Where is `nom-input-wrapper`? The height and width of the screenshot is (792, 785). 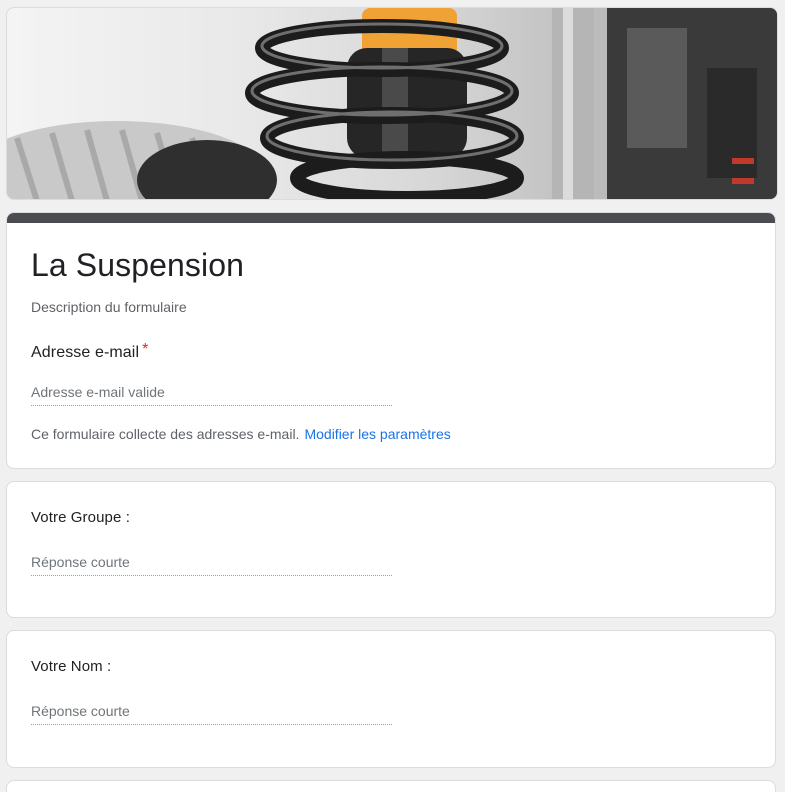 nom-input-wrapper is located at coordinates (211, 710).